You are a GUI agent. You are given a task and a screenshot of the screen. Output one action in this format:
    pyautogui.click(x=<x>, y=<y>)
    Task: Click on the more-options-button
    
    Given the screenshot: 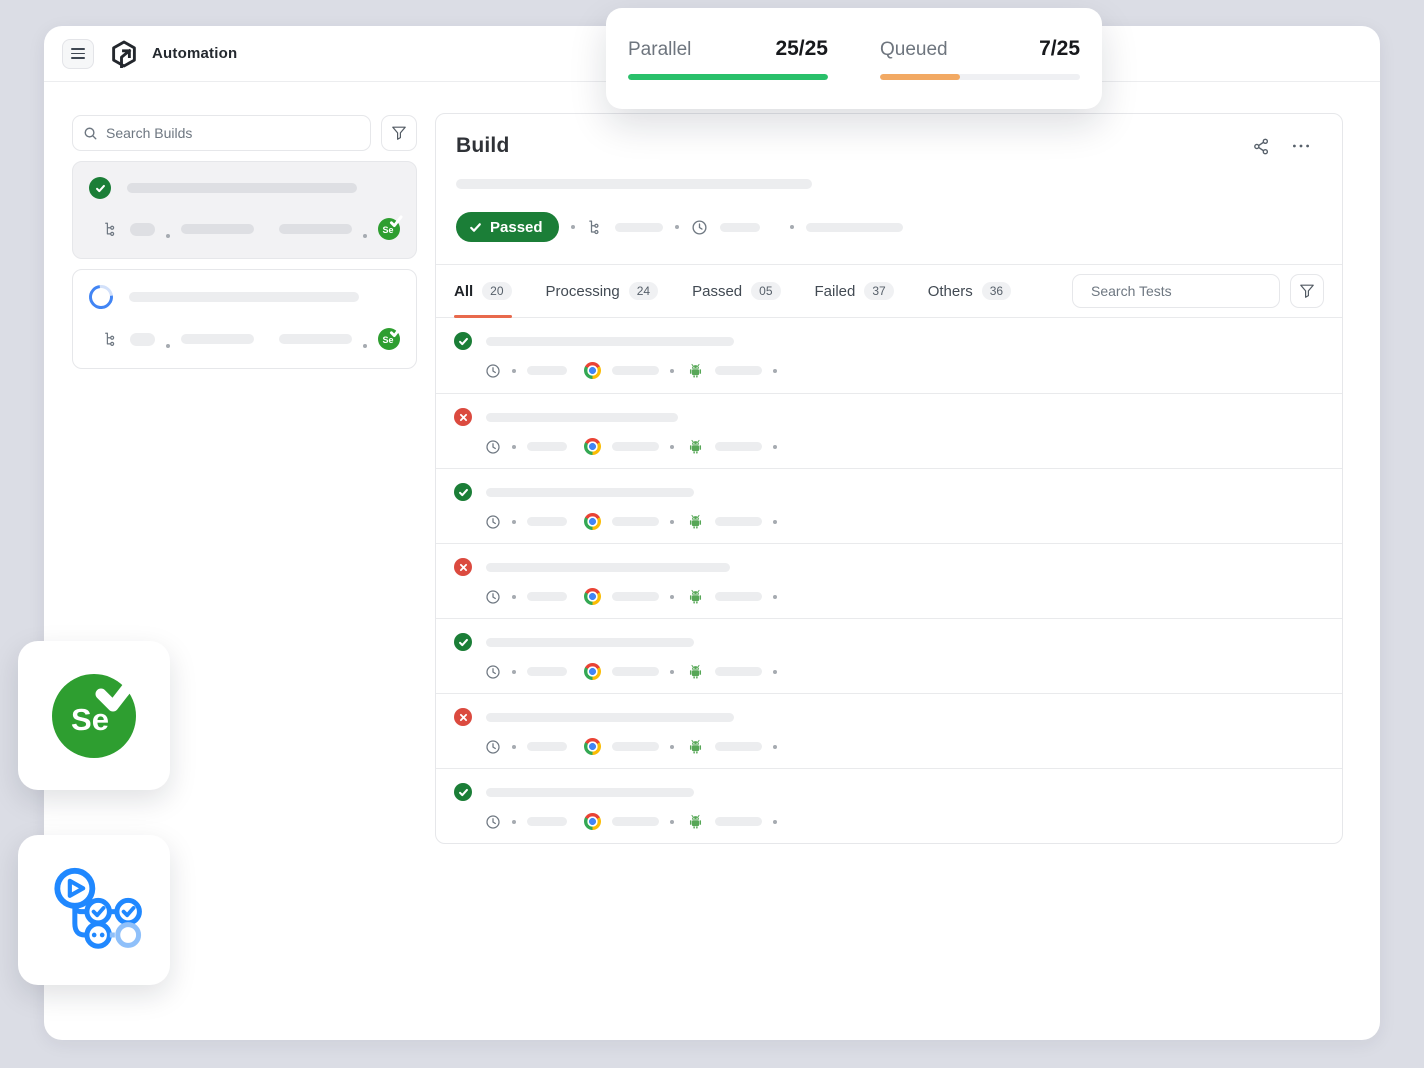 What is the action you would take?
    pyautogui.click(x=1301, y=146)
    